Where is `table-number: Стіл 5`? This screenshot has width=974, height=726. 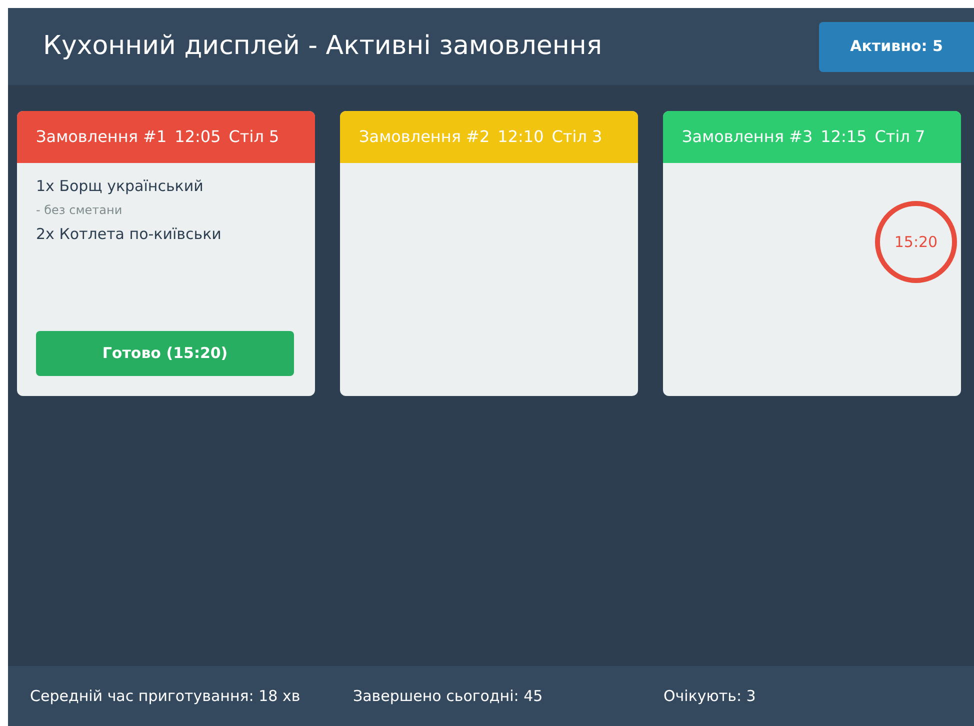
table-number: Стіл 5 is located at coordinates (254, 137).